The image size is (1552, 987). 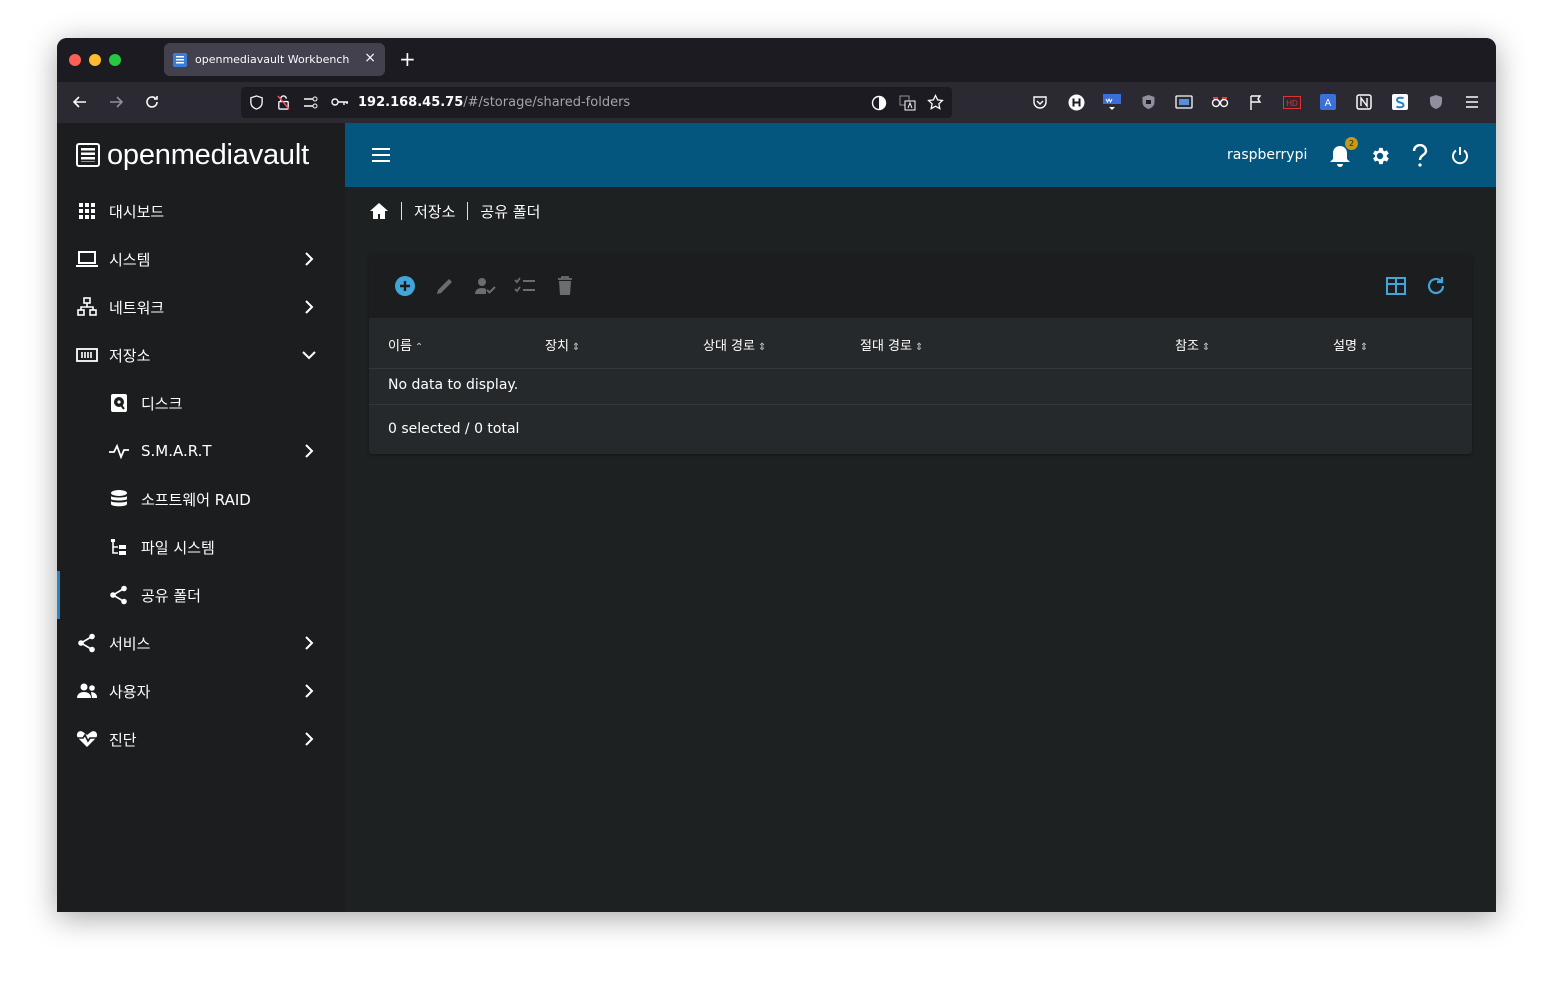 I want to click on column-header-relative-path: 상대 경로 ⇕, so click(x=734, y=344).